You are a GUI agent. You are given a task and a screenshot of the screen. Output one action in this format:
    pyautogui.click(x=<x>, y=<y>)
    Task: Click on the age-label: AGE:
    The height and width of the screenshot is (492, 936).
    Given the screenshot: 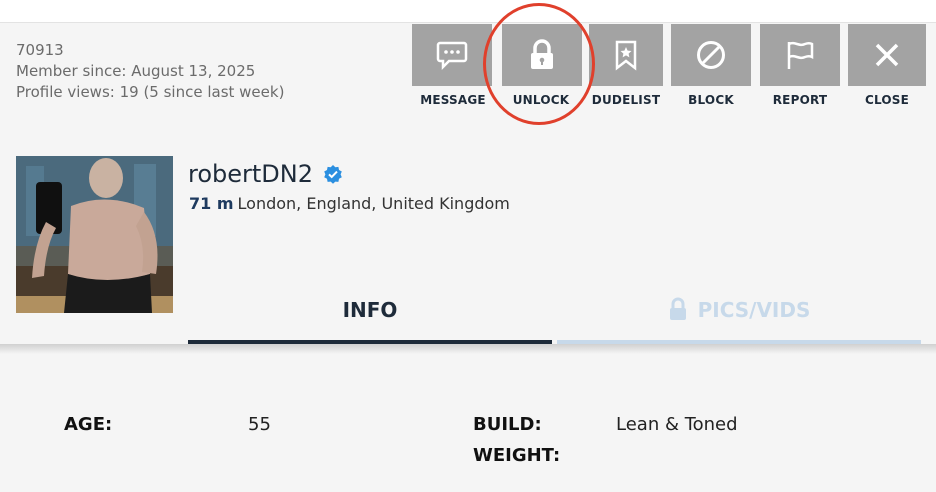 What is the action you would take?
    pyautogui.click(x=88, y=424)
    